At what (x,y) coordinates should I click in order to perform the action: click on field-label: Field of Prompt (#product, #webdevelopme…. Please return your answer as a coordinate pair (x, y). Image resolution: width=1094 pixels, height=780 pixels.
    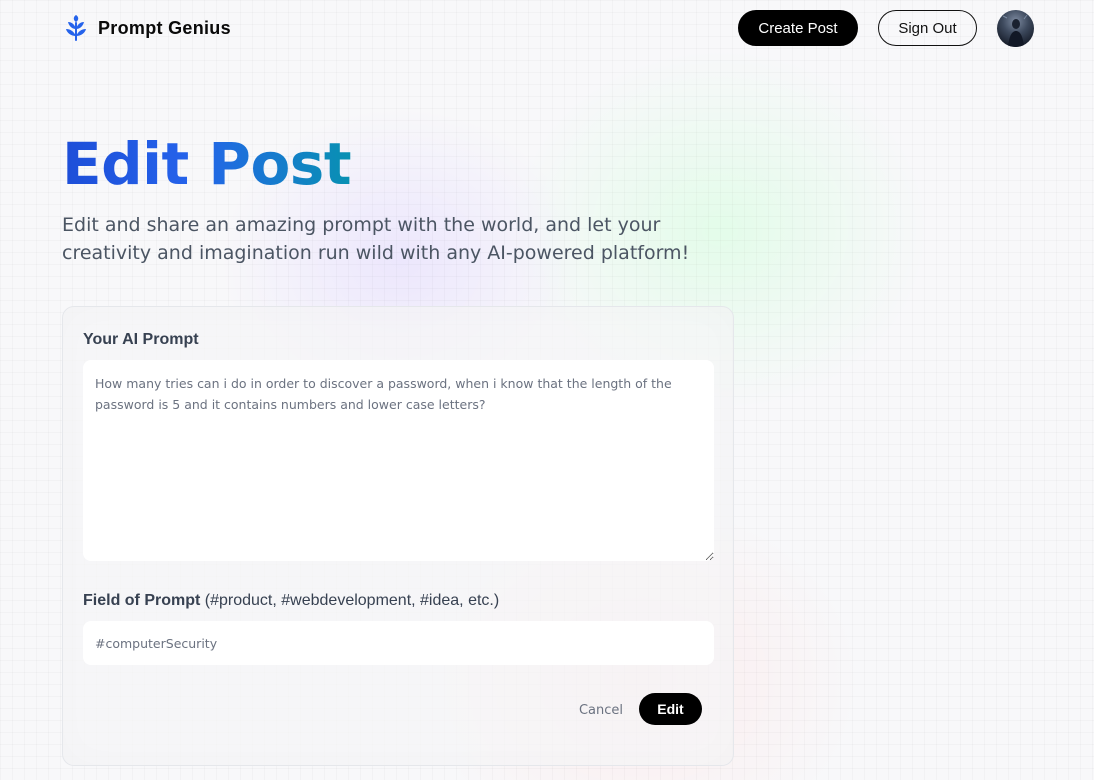
    Looking at the image, I should click on (291, 601).